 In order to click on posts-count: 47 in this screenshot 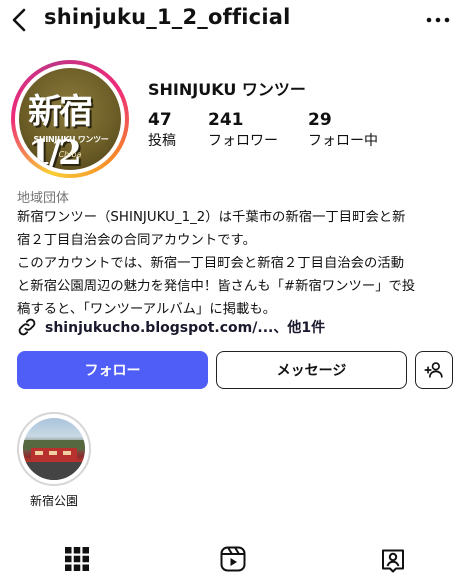, I will do `click(160, 120)`.